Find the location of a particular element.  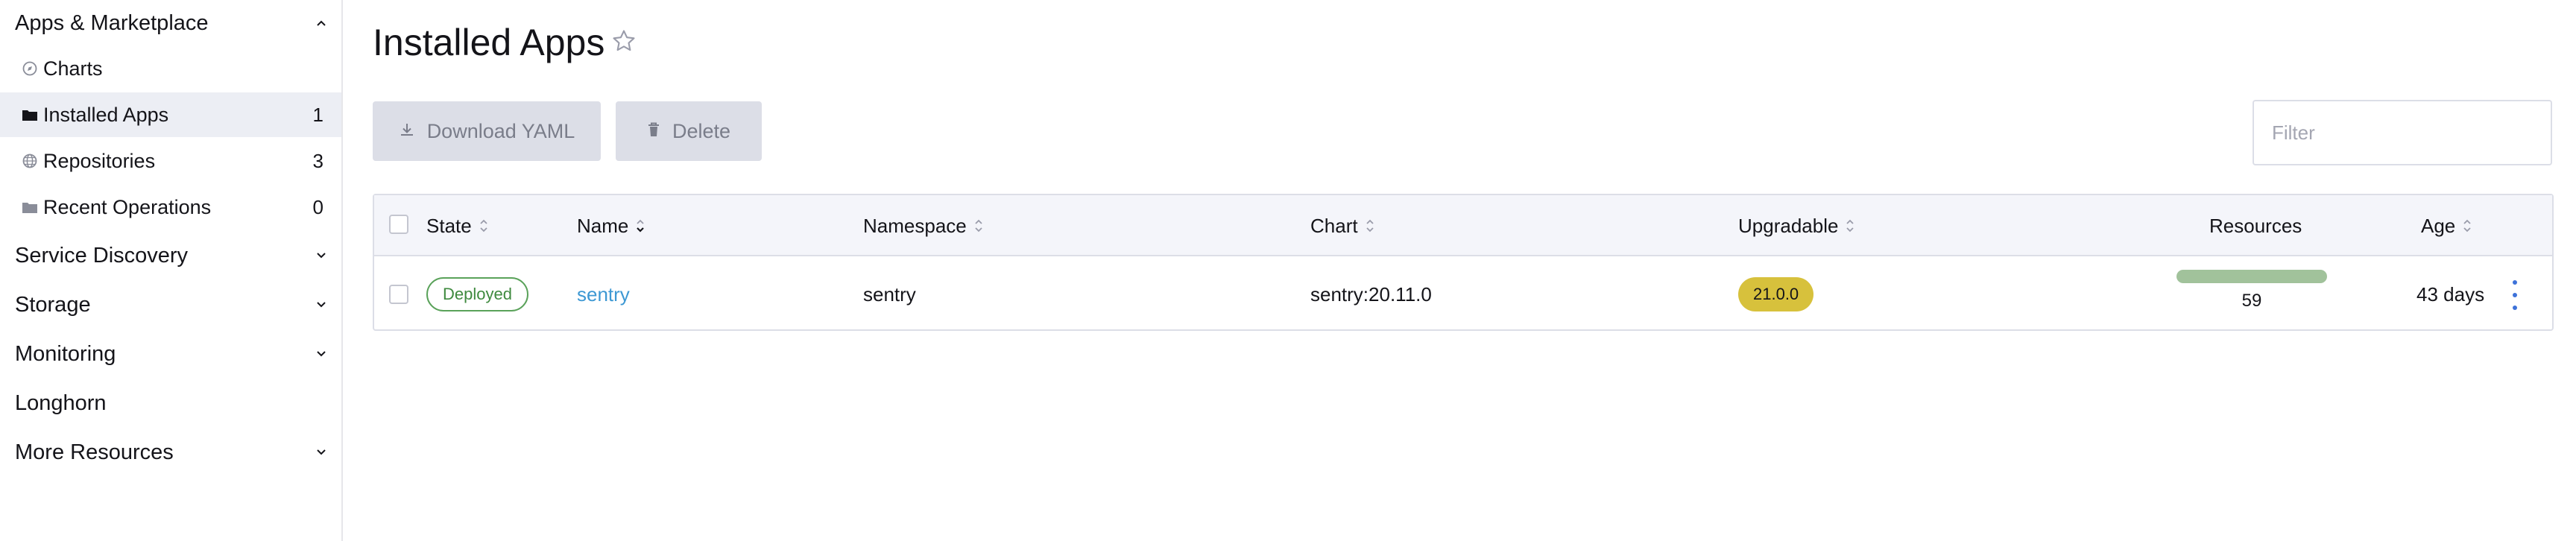

app-name-link: sentry is located at coordinates (603, 295).